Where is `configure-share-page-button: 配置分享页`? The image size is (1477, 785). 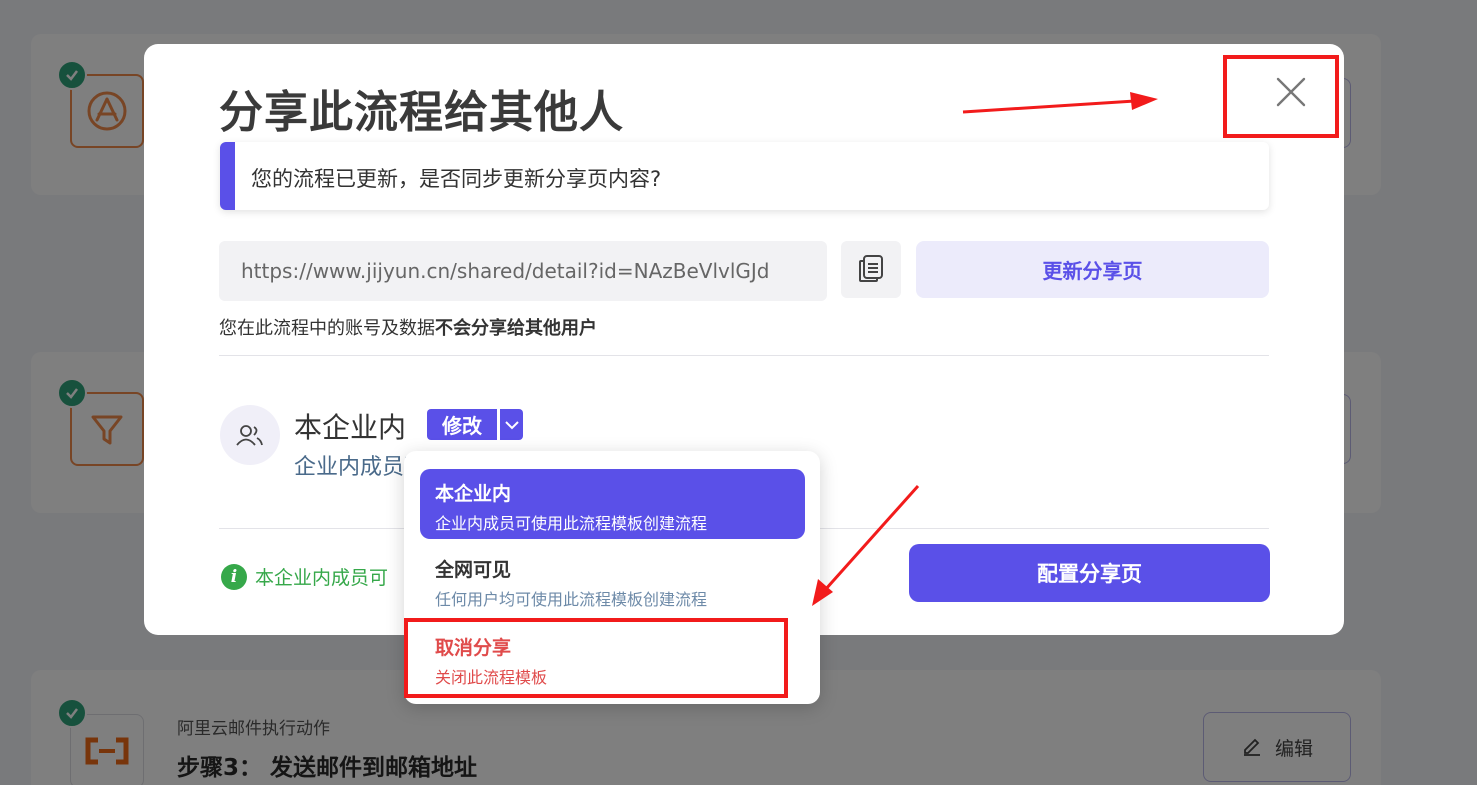
configure-share-page-button: 配置分享页 is located at coordinates (1089, 573).